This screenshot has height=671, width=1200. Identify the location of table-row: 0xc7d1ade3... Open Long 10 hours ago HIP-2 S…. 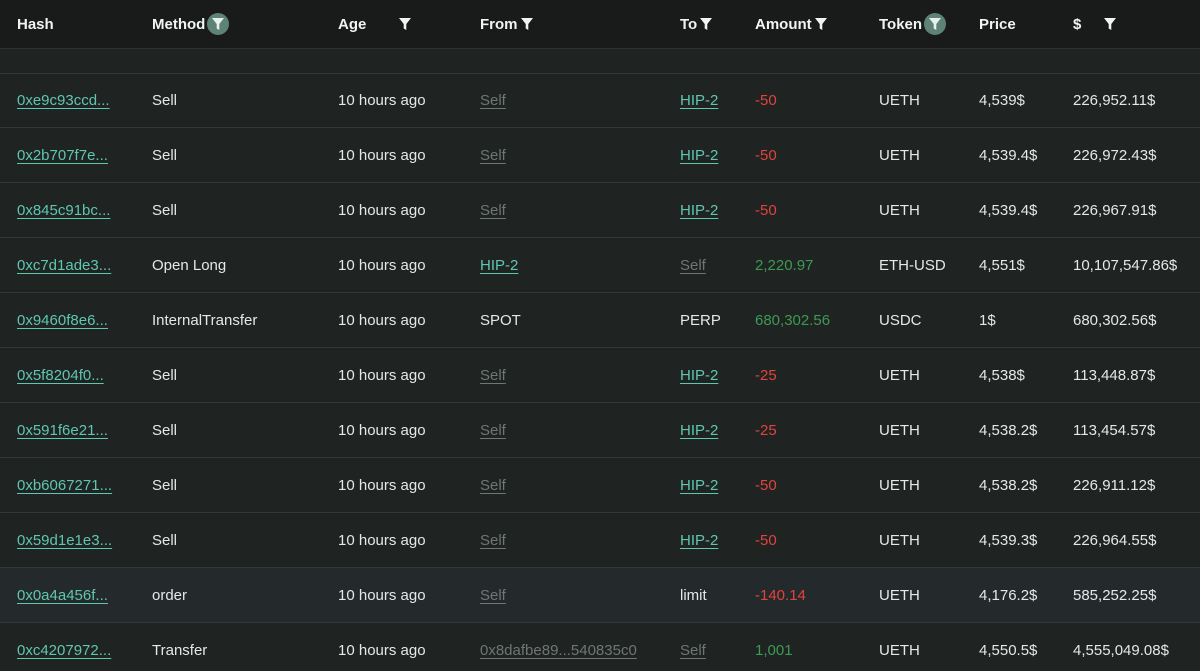
(600, 265).